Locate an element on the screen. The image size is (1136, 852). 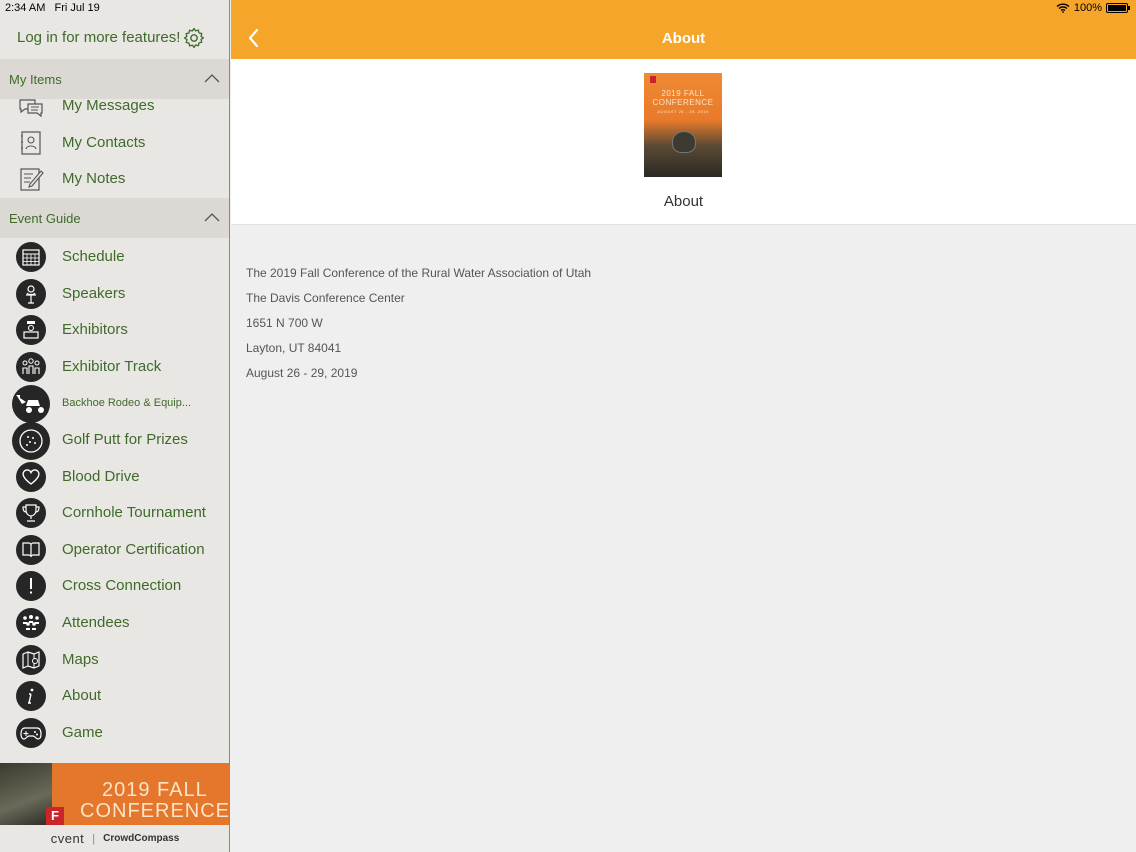
sidebar-item-cornhole: Cornhole Tournament is located at coordinates (114, 513).